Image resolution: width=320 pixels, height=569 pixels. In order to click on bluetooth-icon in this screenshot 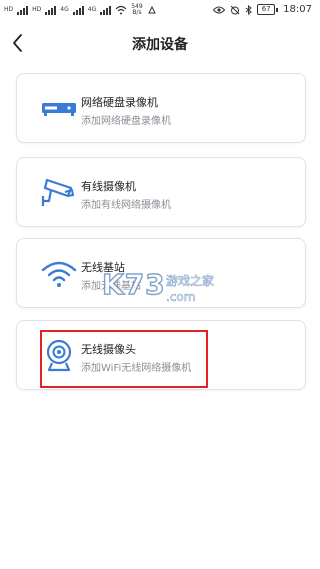, I will do `click(248, 9)`.